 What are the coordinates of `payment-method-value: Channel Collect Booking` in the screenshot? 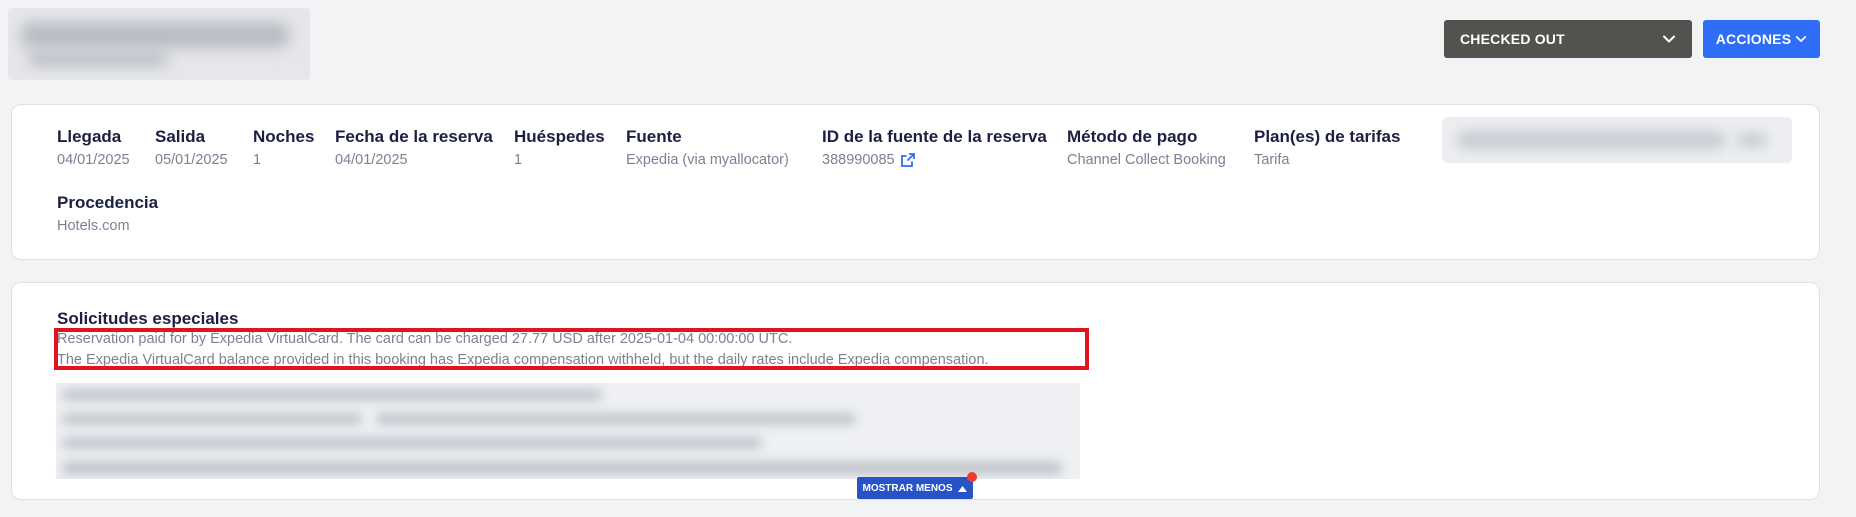 It's located at (1146, 160).